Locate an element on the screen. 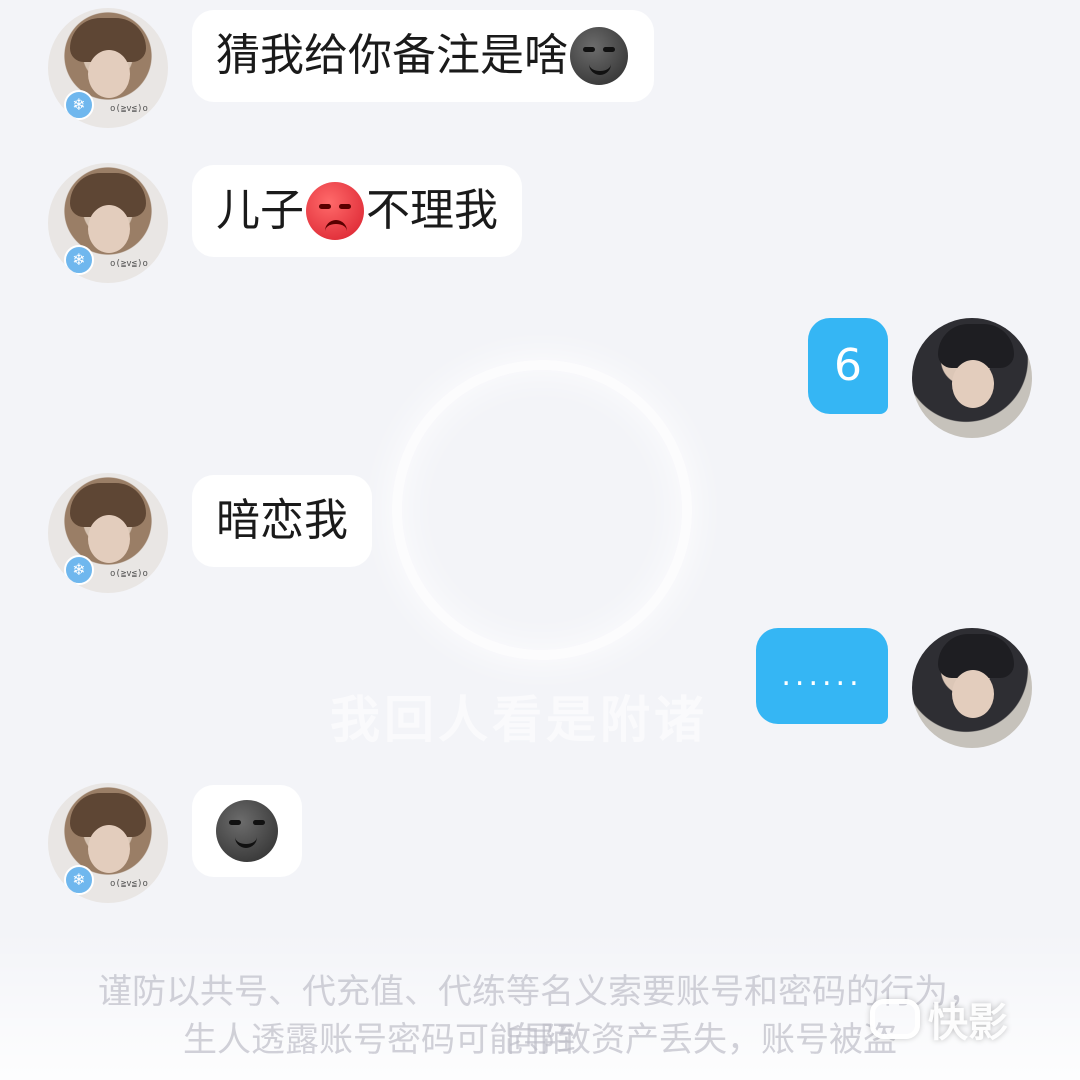 The height and width of the screenshot is (1080, 1080). message-text: 6 is located at coordinates (848, 365).